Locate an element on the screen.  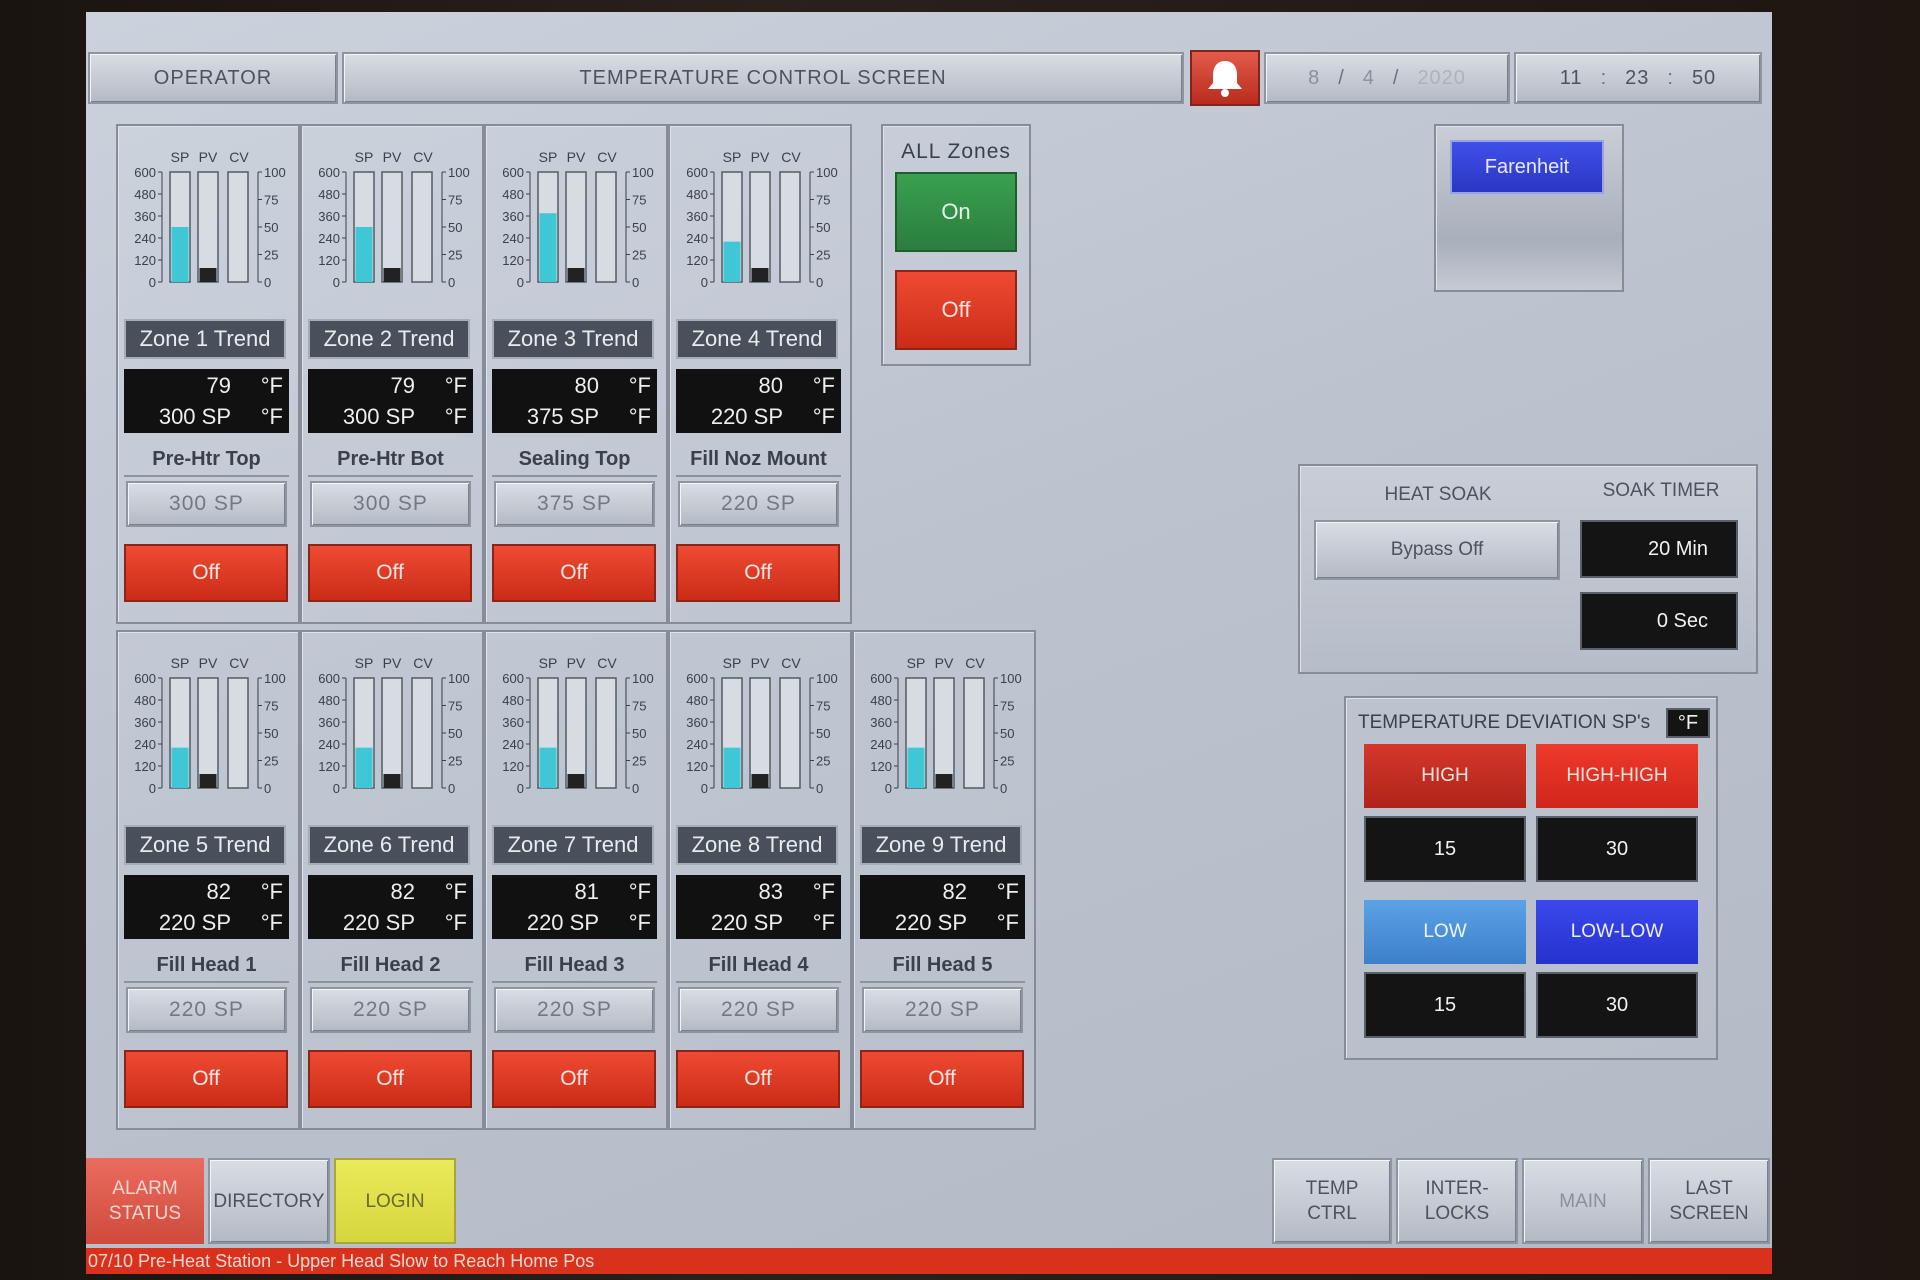
user-level-display: OPERATOR is located at coordinates (213, 78).